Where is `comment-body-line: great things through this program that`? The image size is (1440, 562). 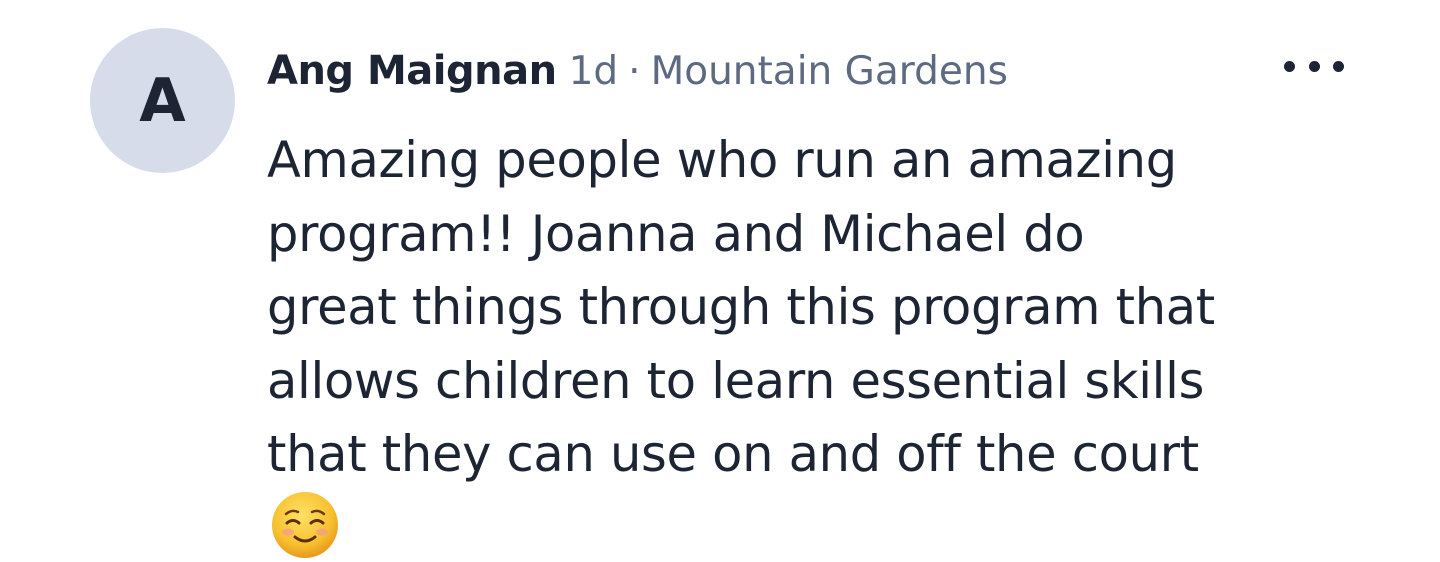 comment-body-line: great things through this program that is located at coordinates (741, 307).